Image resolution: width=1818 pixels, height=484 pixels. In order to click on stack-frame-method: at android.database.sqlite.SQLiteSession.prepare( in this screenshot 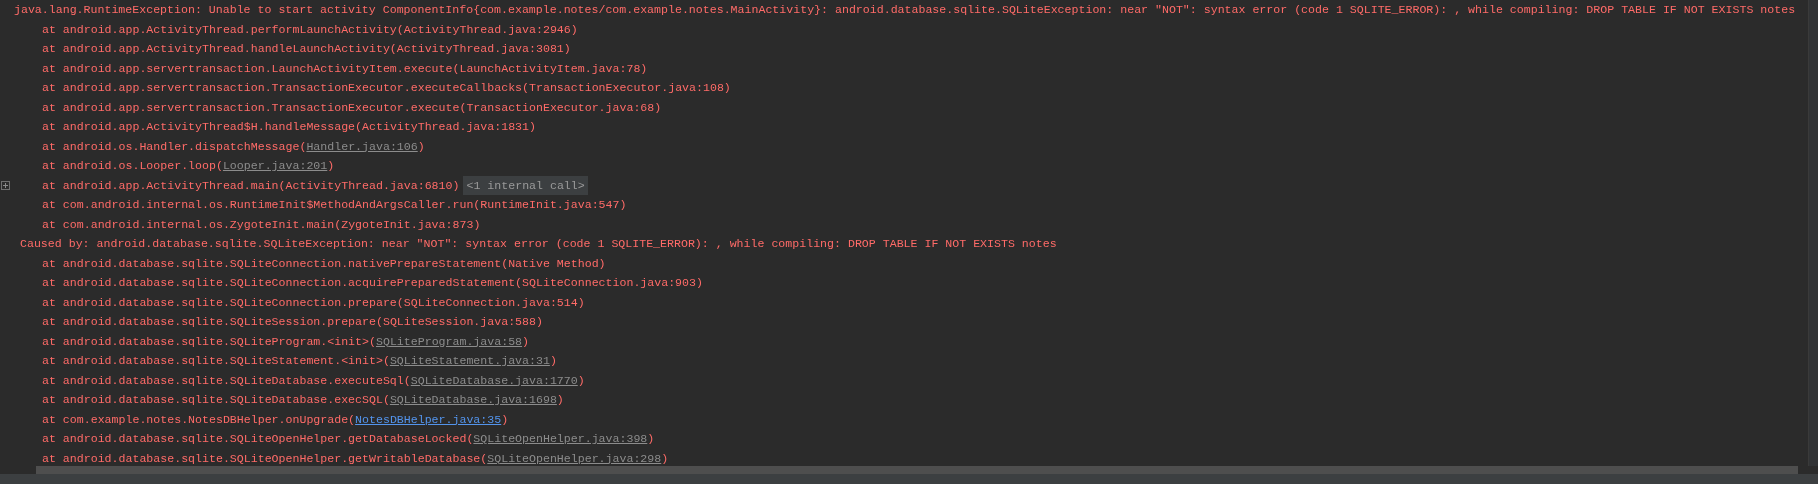, I will do `click(212, 322)`.